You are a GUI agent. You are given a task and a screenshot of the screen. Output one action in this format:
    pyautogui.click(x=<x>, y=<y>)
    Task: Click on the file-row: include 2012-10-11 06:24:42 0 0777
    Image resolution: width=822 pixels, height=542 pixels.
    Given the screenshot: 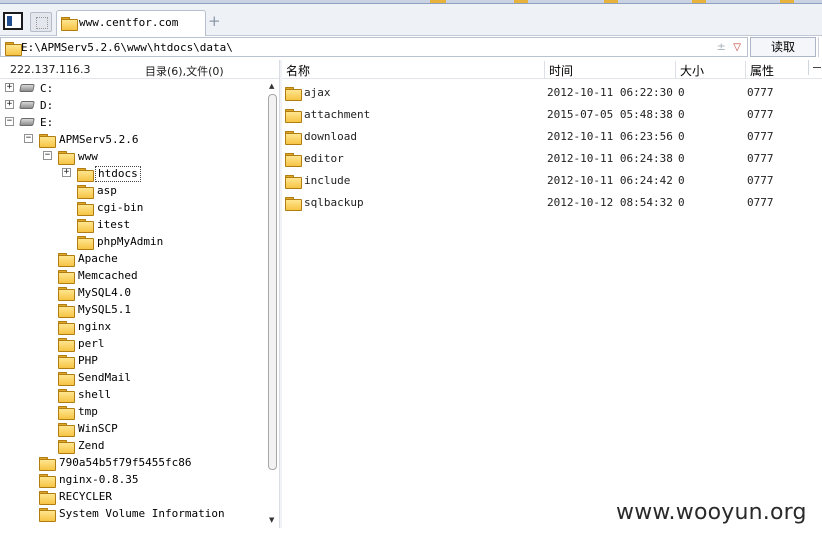 What is the action you would take?
    pyautogui.click(x=552, y=181)
    